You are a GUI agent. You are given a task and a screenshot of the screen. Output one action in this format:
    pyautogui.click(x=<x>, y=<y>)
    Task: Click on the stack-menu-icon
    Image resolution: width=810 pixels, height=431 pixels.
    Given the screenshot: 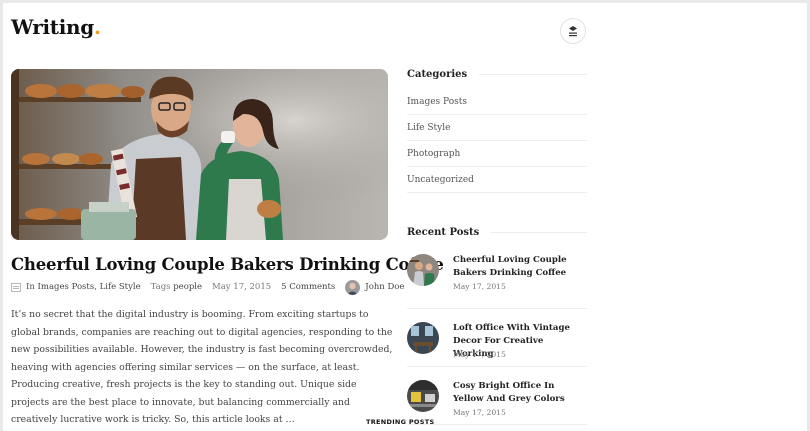 What is the action you would take?
    pyautogui.click(x=573, y=31)
    